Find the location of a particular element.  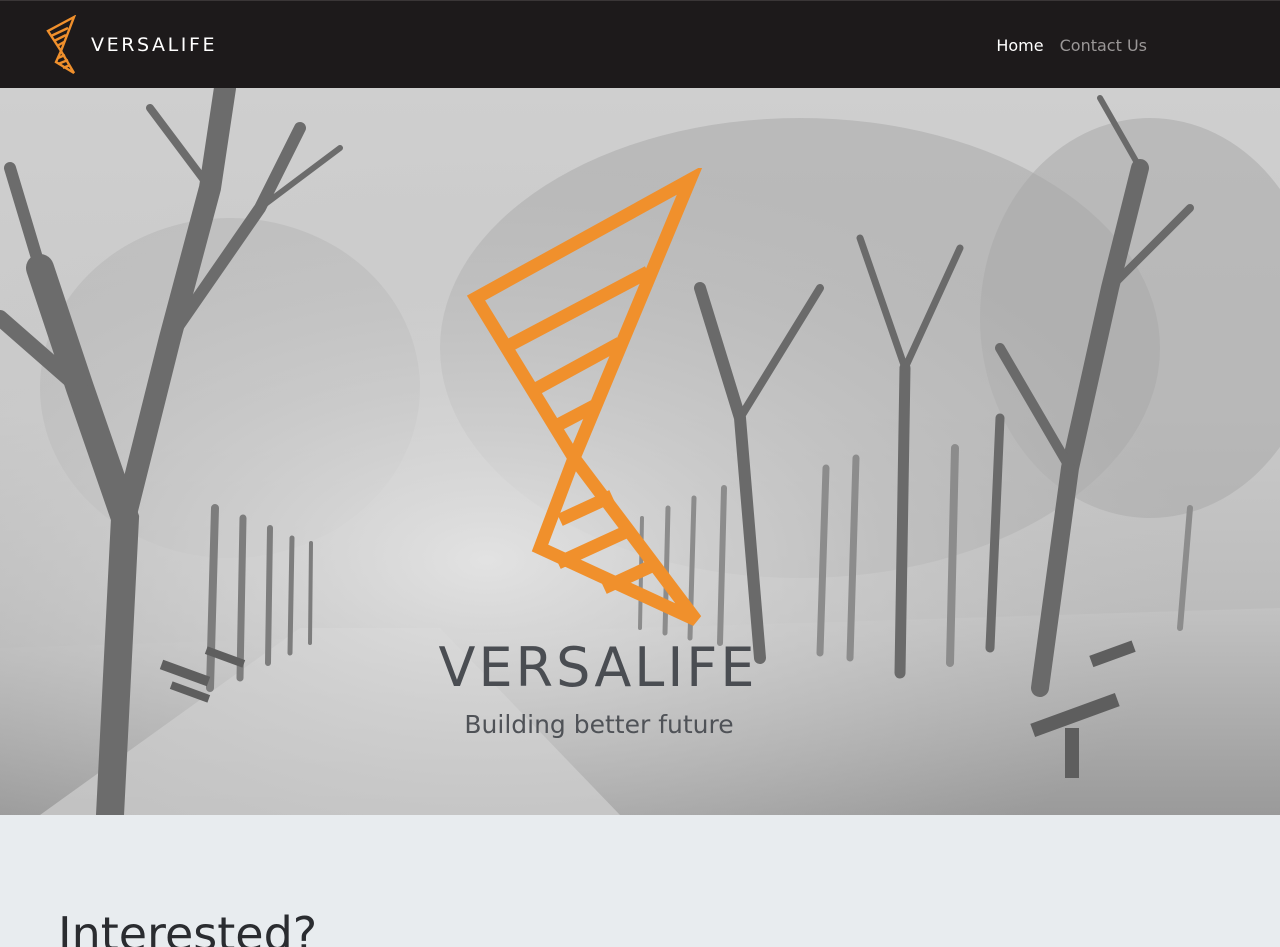

top-navbar: VERSALIFE Home Contact Us is located at coordinates (640, 44).